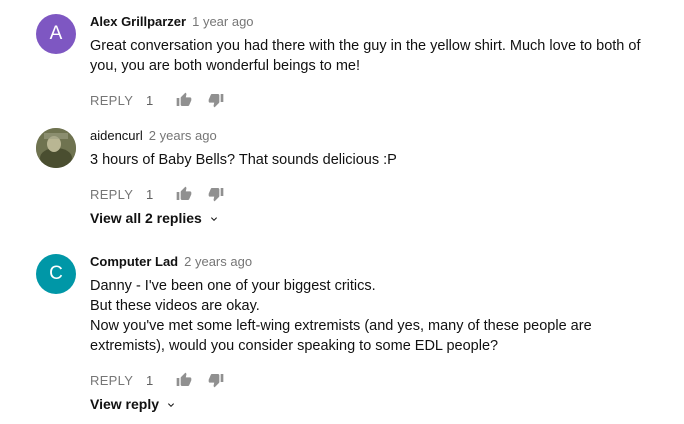 The image size is (684, 424). Describe the element at coordinates (146, 218) in the screenshot. I see `view-all-replies-label: View all 2 replies` at that location.